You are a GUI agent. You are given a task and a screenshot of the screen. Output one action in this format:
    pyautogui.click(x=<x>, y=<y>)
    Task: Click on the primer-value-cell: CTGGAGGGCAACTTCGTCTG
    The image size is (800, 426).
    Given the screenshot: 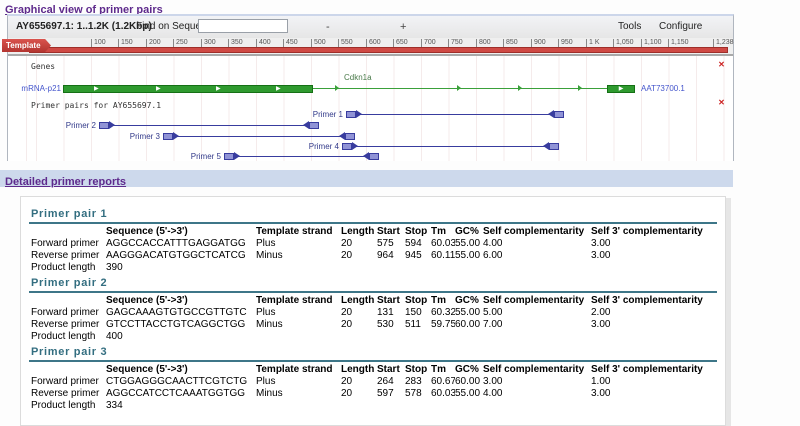 What is the action you would take?
    pyautogui.click(x=177, y=381)
    